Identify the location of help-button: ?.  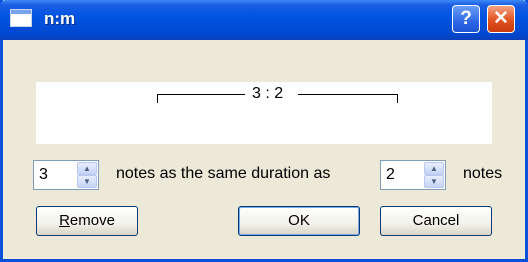
(466, 19).